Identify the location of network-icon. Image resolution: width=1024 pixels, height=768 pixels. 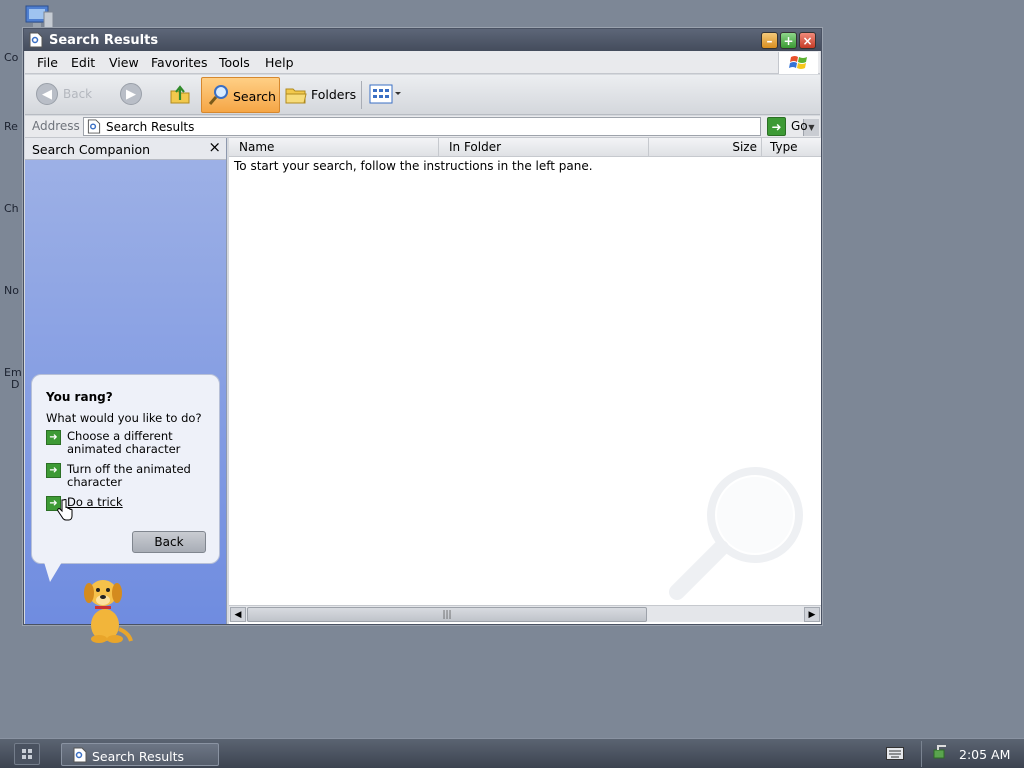
(940, 752).